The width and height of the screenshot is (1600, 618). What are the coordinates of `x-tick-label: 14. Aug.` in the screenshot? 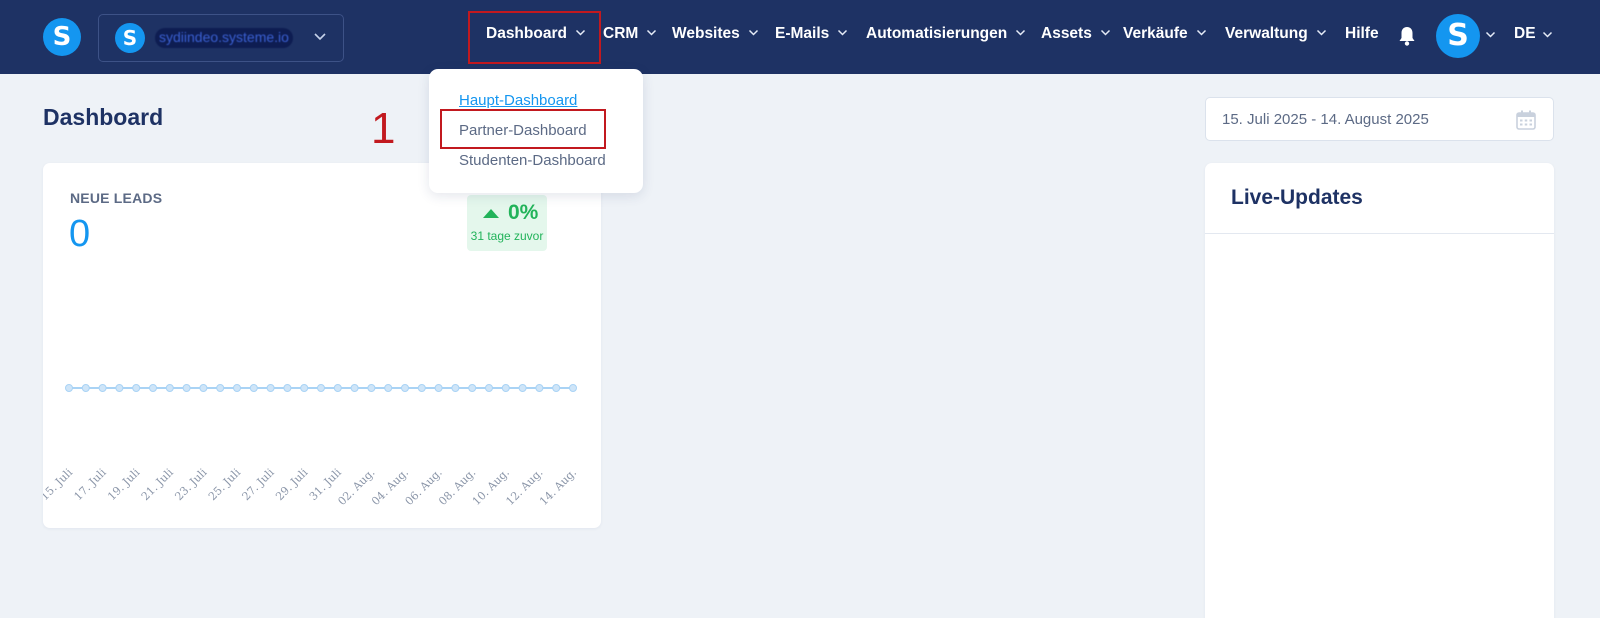 It's located at (558, 487).